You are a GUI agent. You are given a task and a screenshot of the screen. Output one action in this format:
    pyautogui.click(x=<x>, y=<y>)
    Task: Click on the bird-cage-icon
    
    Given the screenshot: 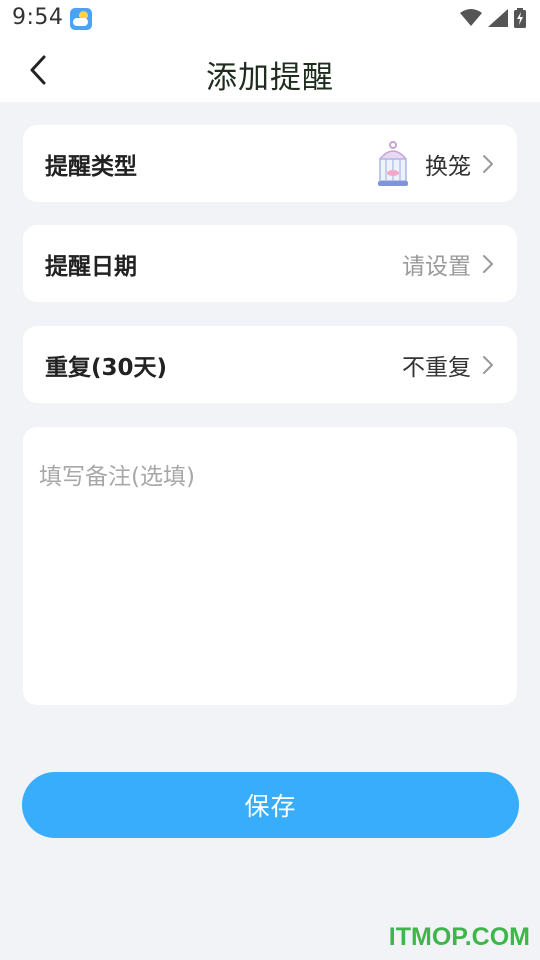 What is the action you would take?
    pyautogui.click(x=393, y=163)
    